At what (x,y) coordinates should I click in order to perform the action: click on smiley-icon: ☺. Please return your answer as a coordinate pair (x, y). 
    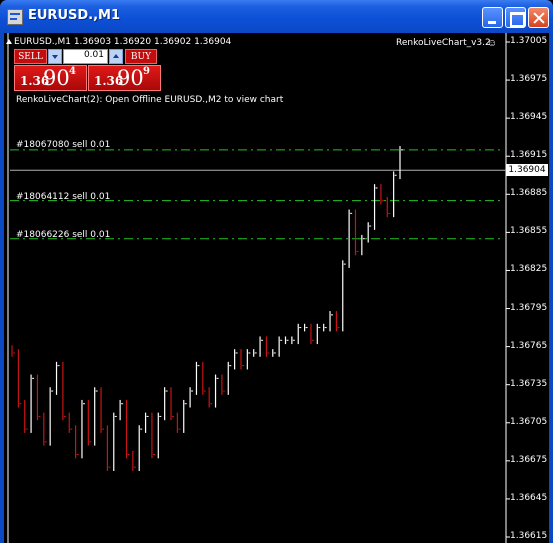
    Looking at the image, I should click on (492, 43).